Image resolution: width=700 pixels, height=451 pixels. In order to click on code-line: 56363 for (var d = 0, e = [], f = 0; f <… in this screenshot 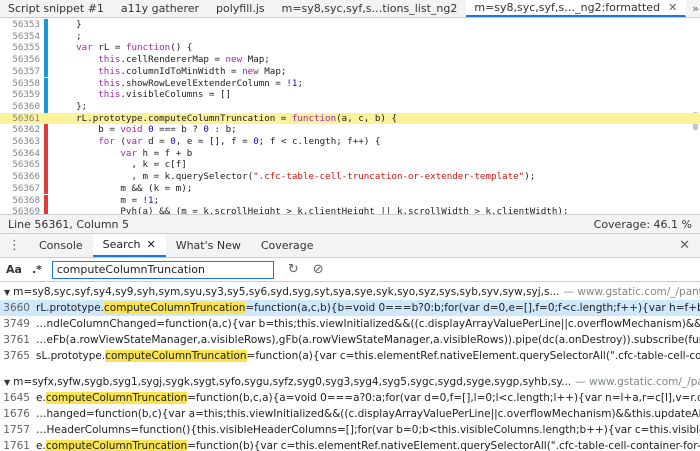, I will do `click(350, 142)`.